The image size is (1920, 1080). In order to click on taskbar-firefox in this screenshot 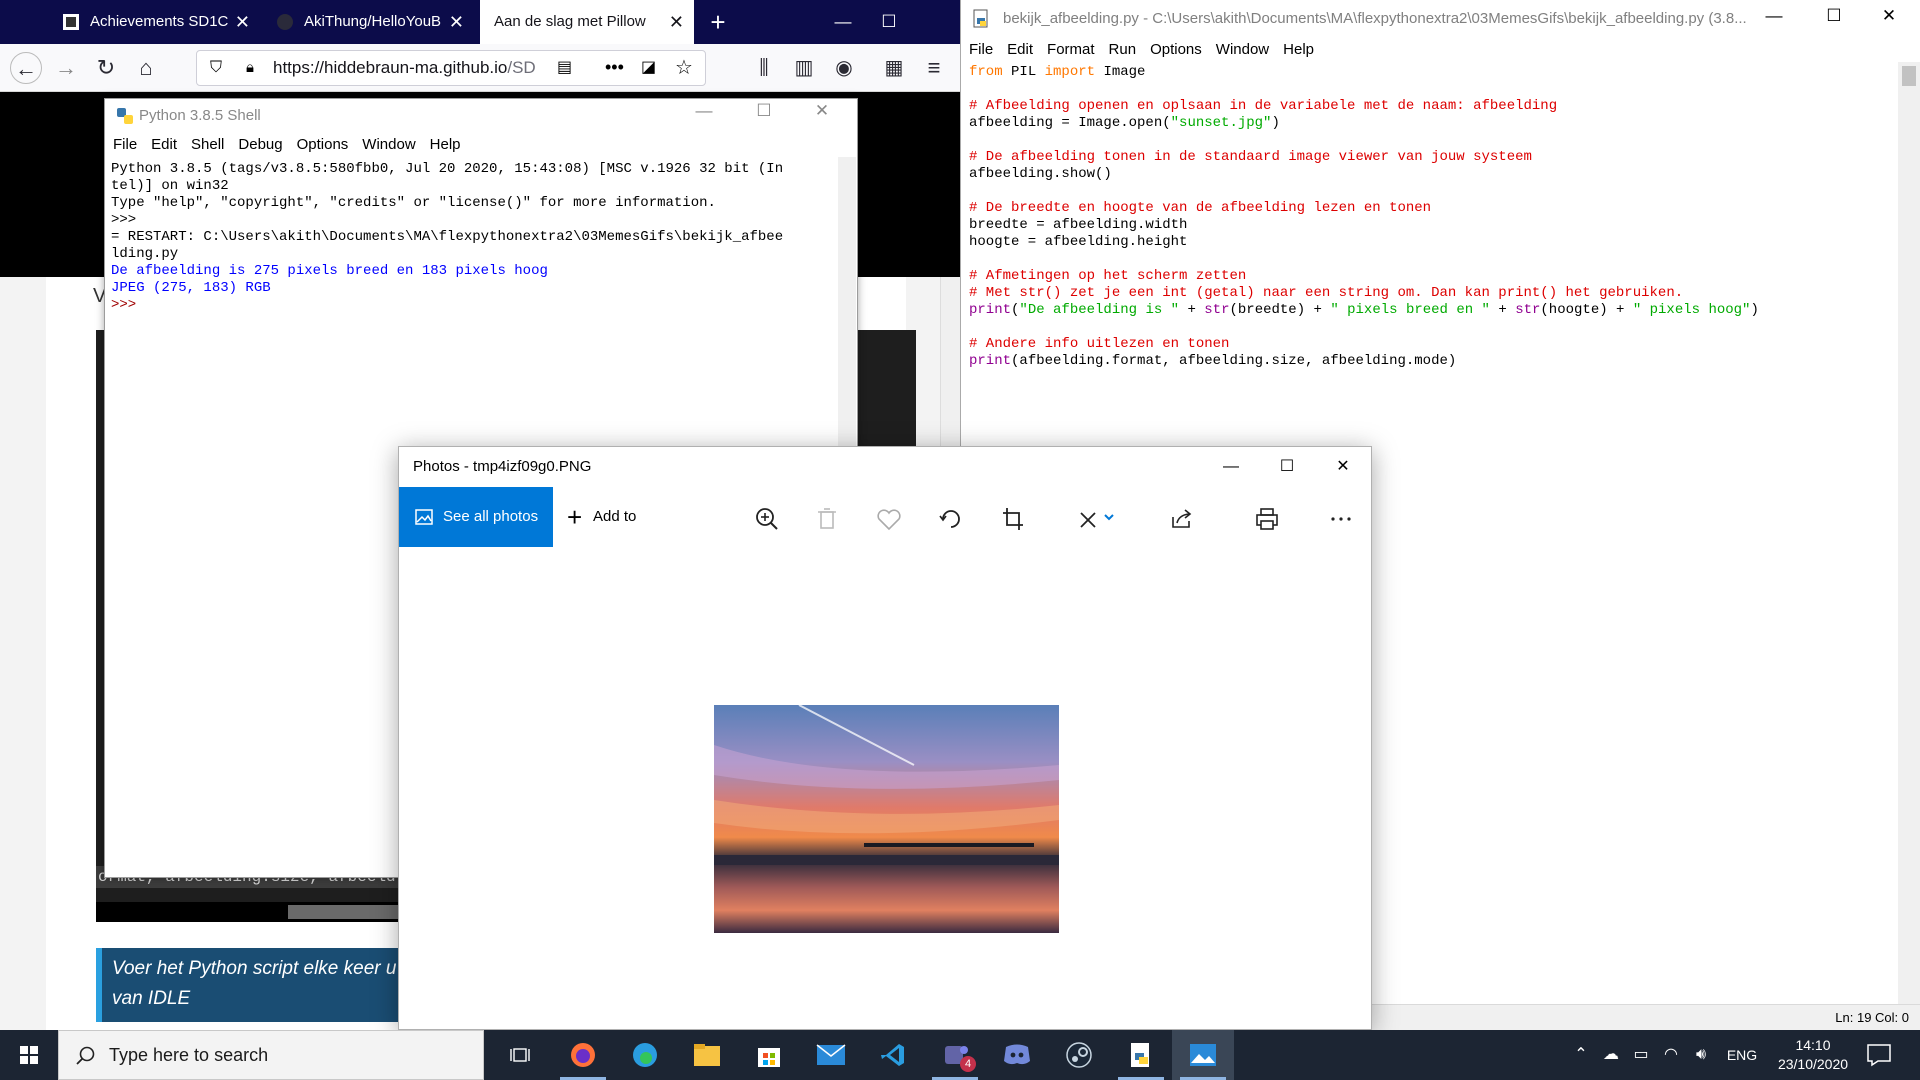, I will do `click(583, 1055)`.